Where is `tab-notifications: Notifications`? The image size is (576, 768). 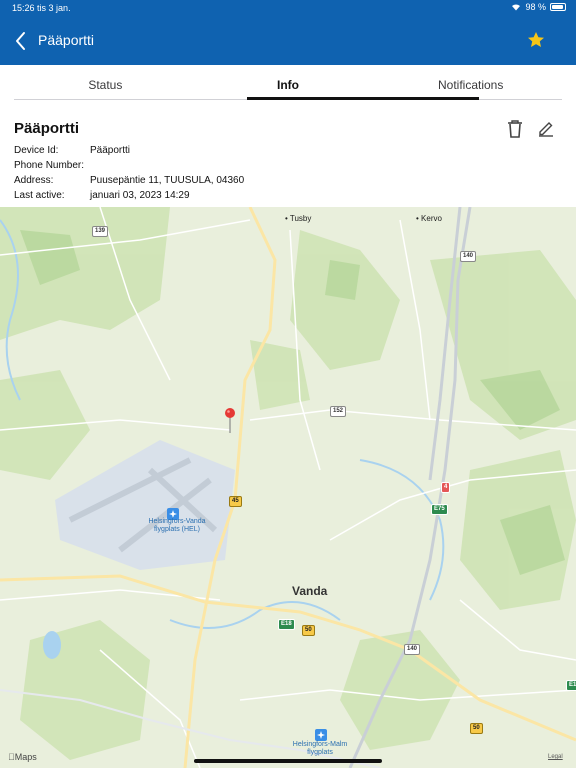
tab-notifications: Notifications is located at coordinates (470, 82).